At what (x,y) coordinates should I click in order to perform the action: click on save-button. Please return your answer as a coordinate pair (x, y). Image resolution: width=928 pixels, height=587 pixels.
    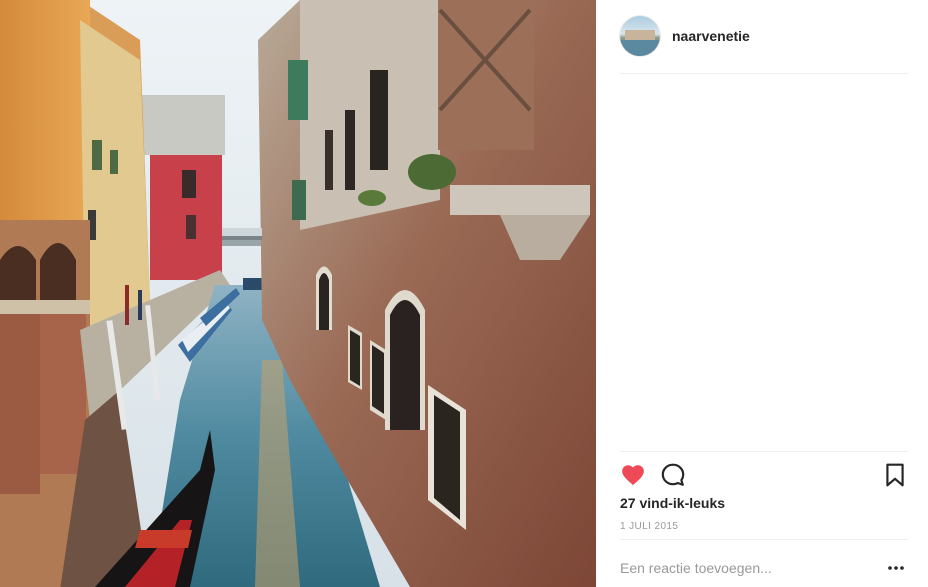
    Looking at the image, I should click on (895, 475).